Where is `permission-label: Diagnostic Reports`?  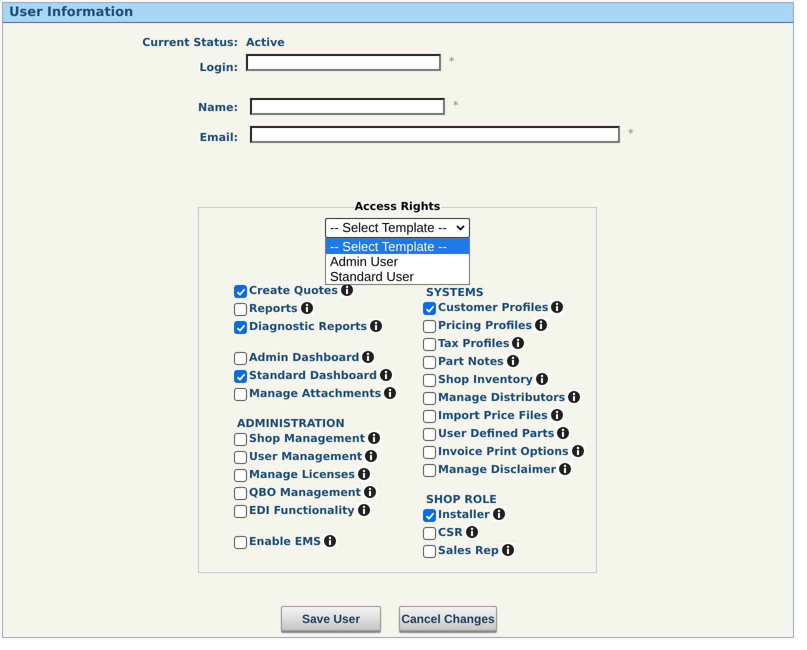 permission-label: Diagnostic Reports is located at coordinates (308, 327).